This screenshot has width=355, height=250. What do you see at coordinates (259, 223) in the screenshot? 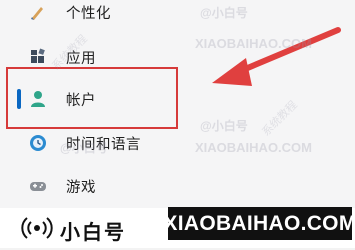
I see `brand-domain: XIAOBAIHAO.COM` at bounding box center [259, 223].